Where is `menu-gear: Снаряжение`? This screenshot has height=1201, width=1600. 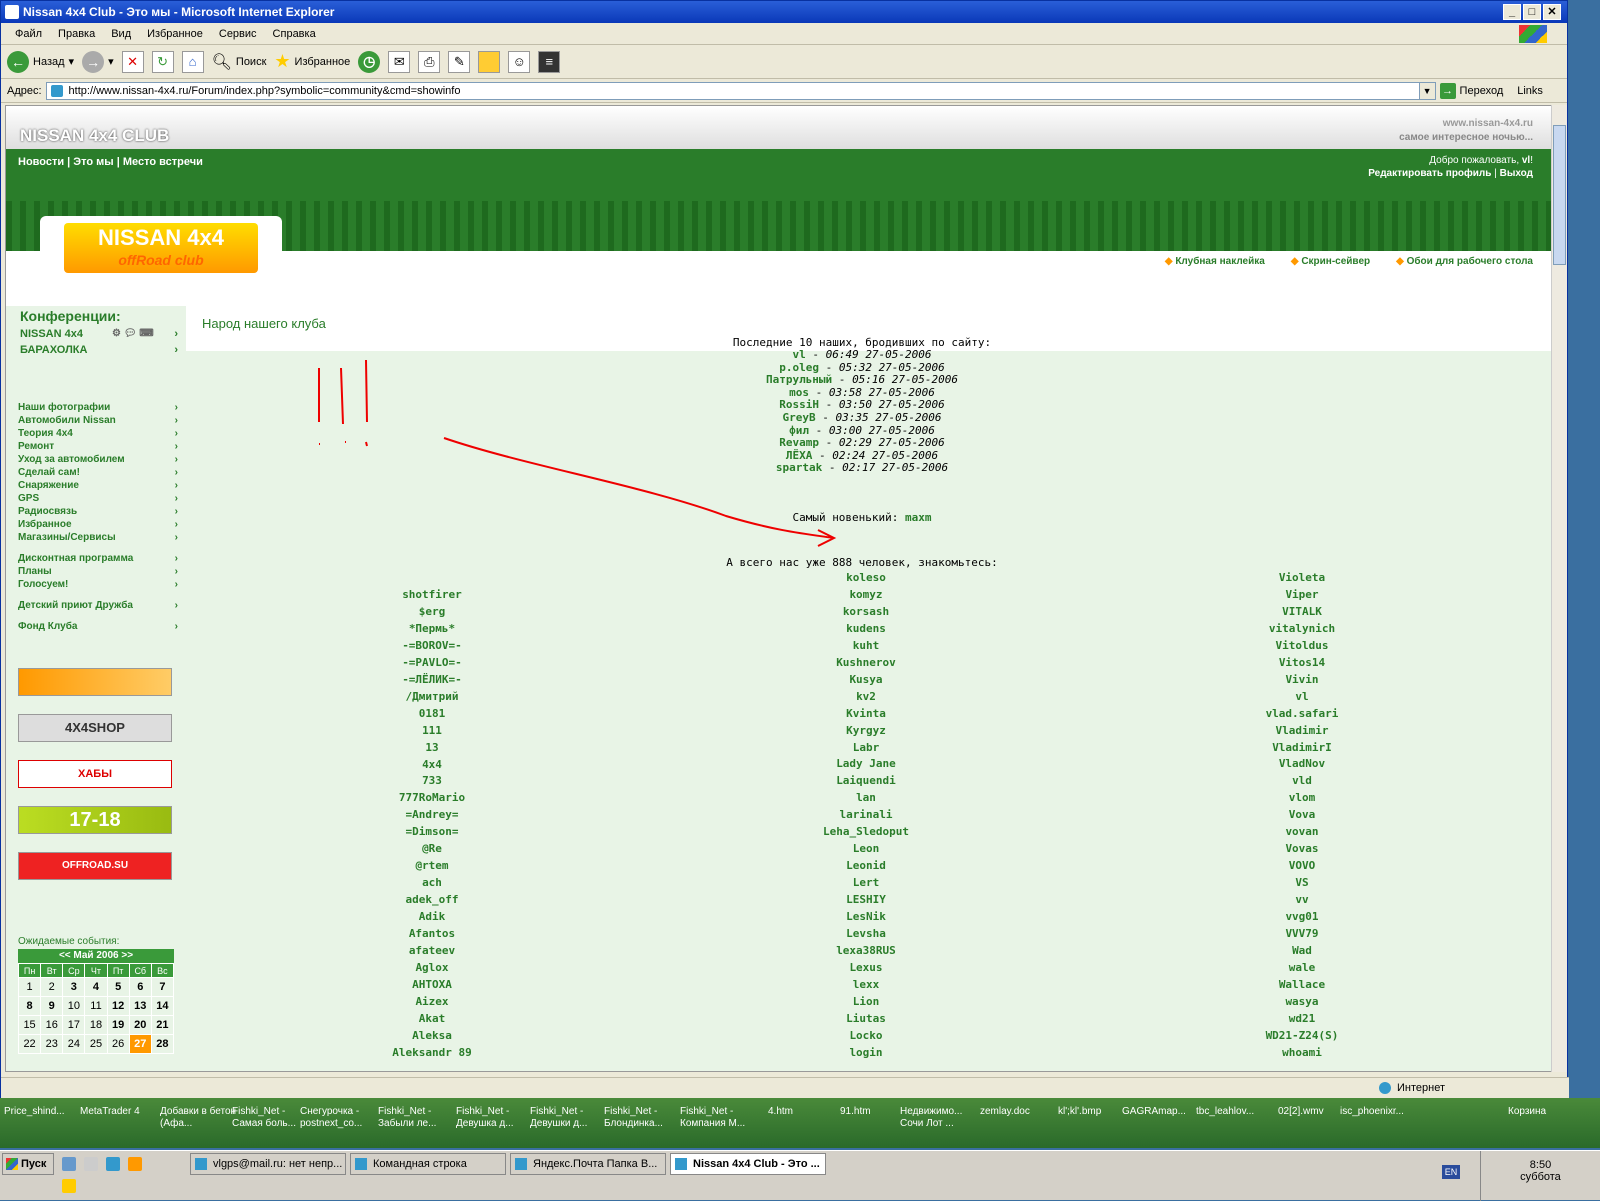 menu-gear: Снаряжение is located at coordinates (98, 485).